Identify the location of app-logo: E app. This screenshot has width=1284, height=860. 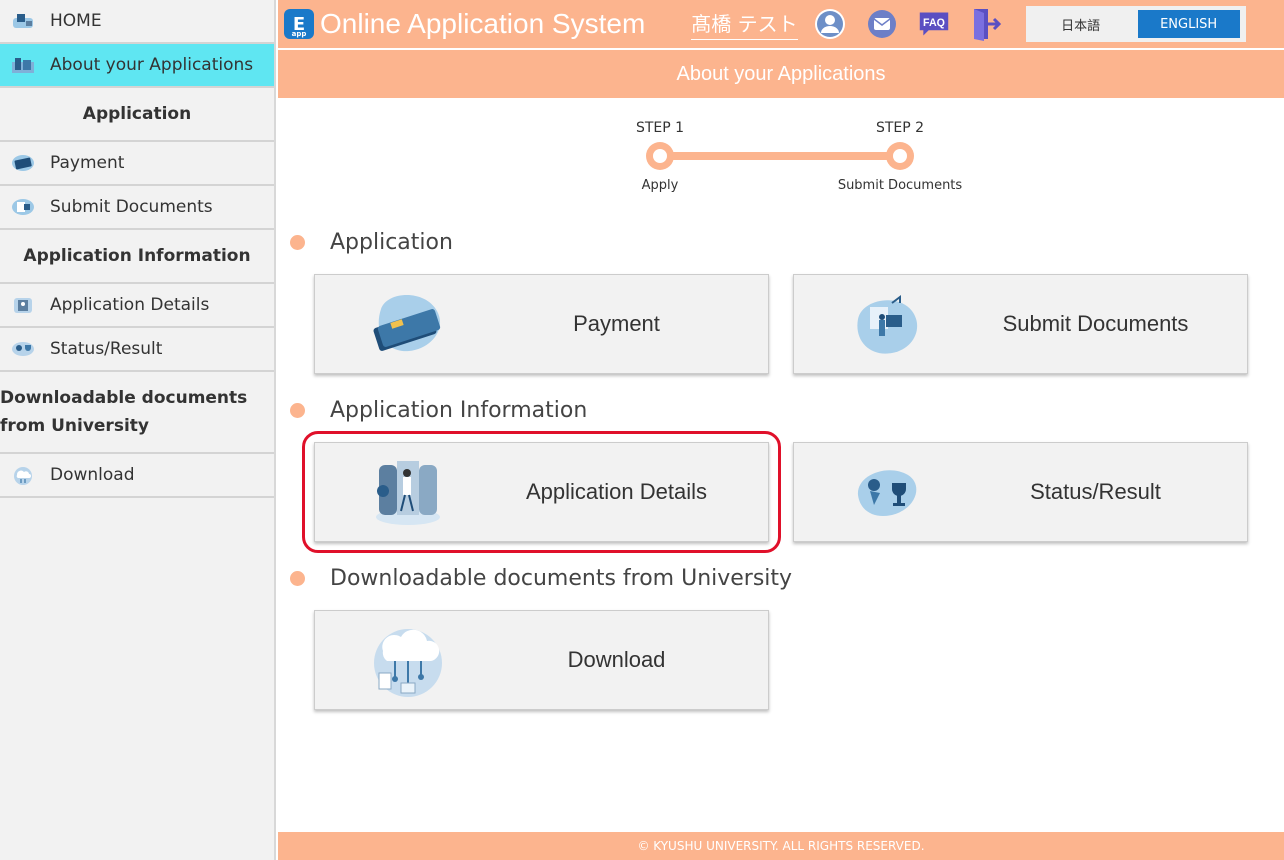
(299, 24).